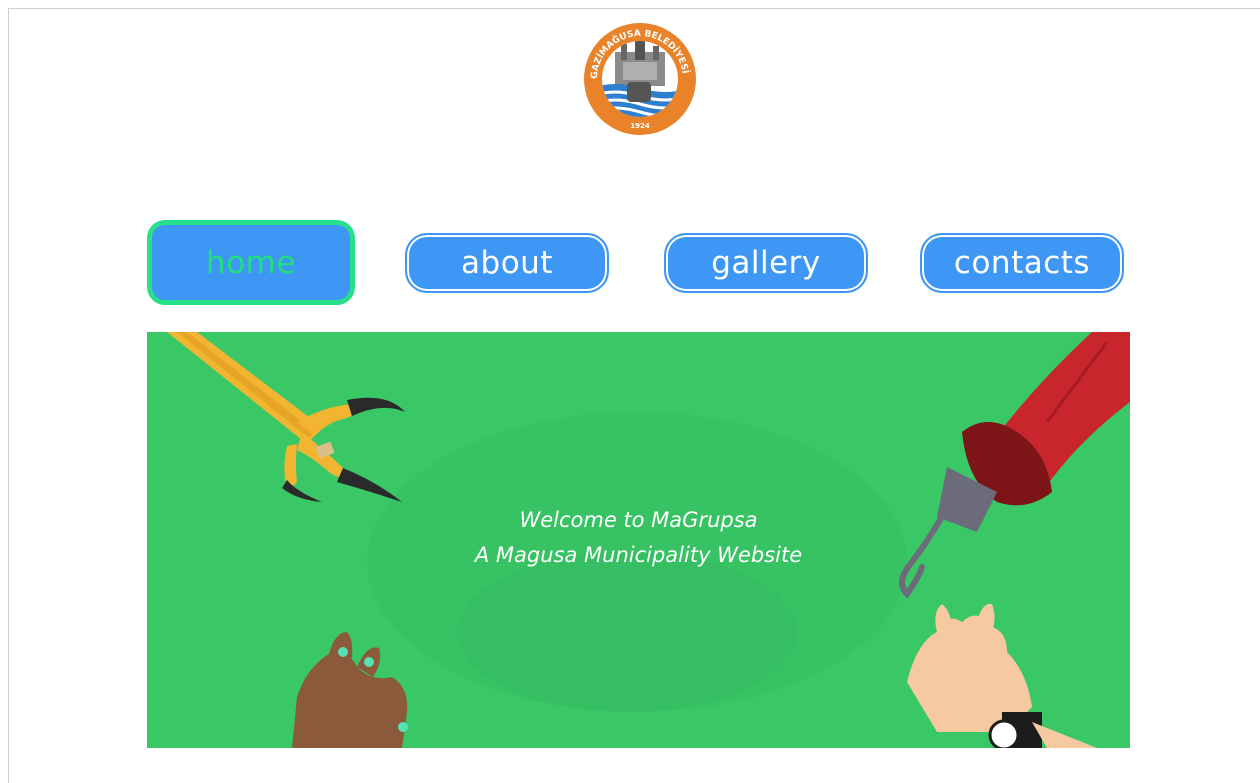 The image size is (1260, 783). What do you see at coordinates (350, 690) in the screenshot?
I see `brown-hand-illustration` at bounding box center [350, 690].